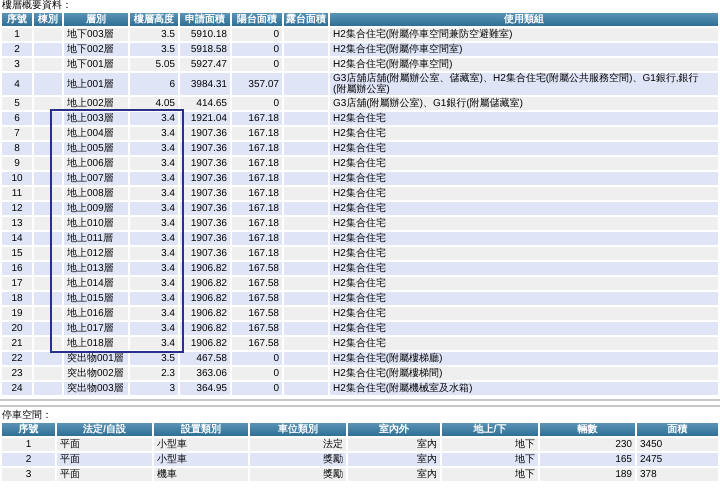  Describe the element at coordinates (298, 429) in the screenshot. I see `column-header: 車位類別` at that location.